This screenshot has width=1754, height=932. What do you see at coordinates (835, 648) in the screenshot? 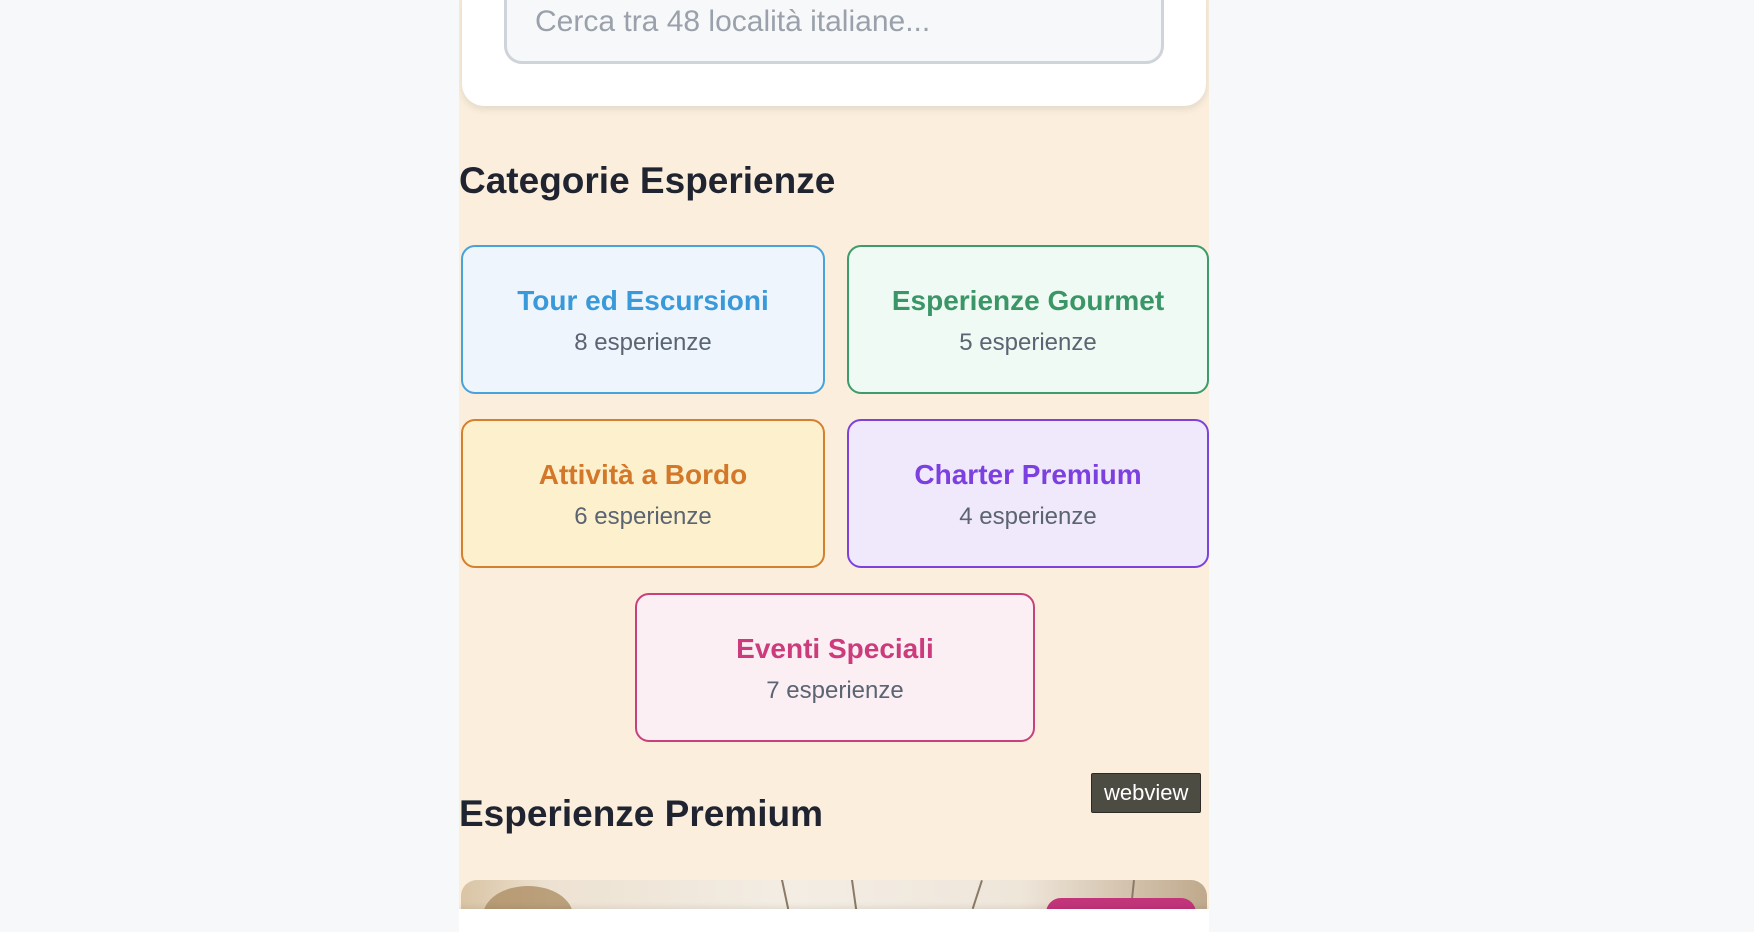
I see `category-name: Eventi Speciali` at bounding box center [835, 648].